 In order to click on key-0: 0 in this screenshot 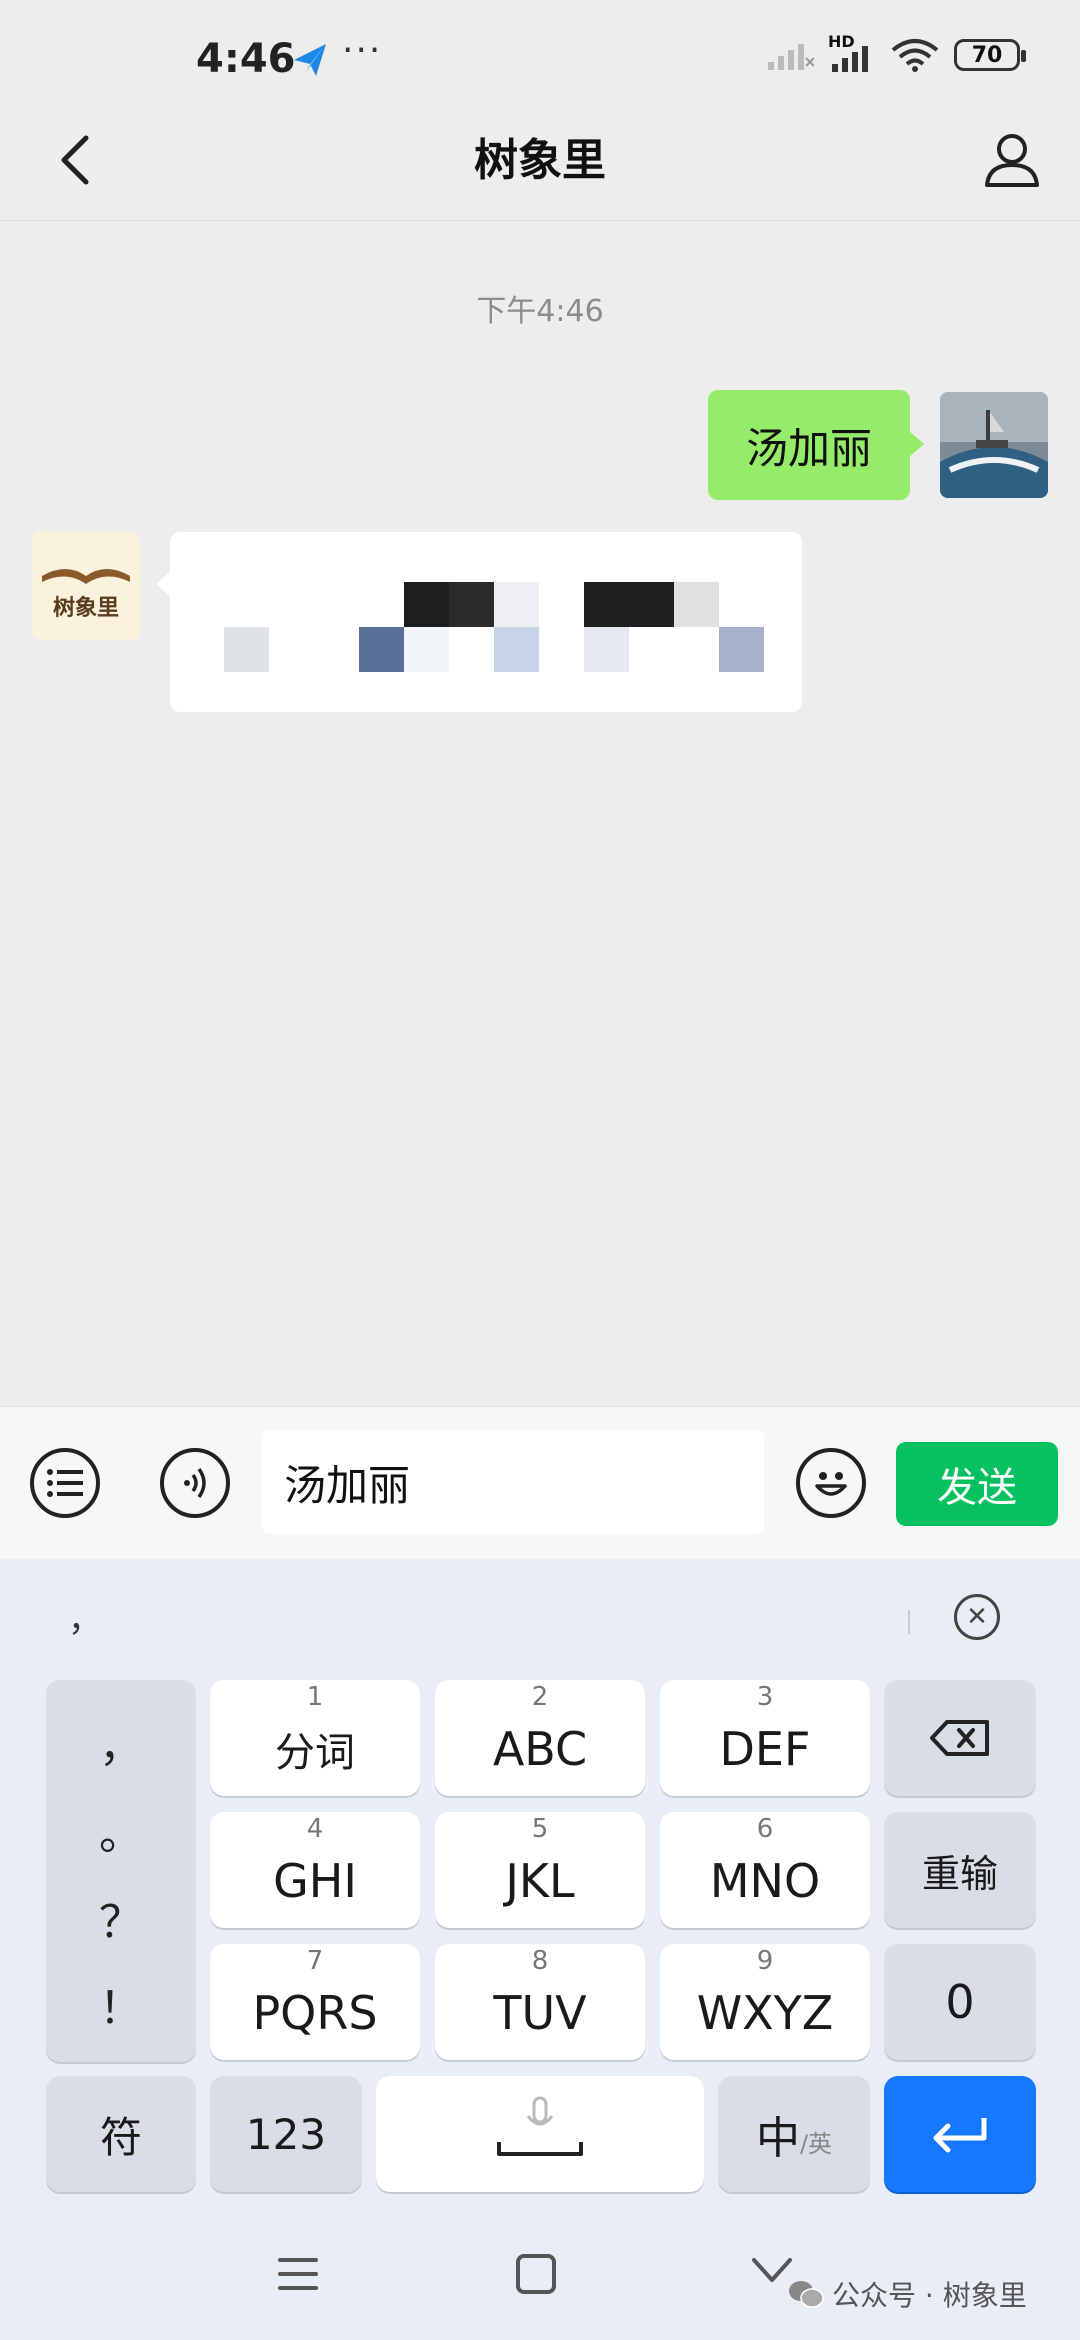, I will do `click(960, 2002)`.